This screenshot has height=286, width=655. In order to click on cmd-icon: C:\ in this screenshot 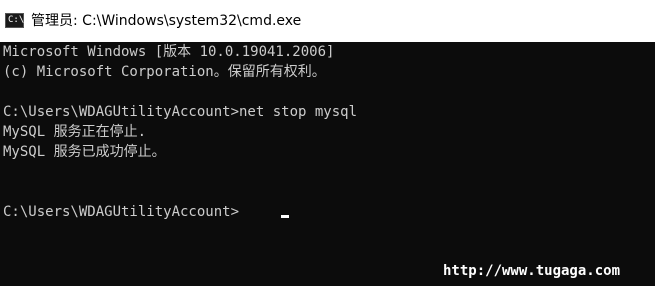, I will do `click(14, 20)`.